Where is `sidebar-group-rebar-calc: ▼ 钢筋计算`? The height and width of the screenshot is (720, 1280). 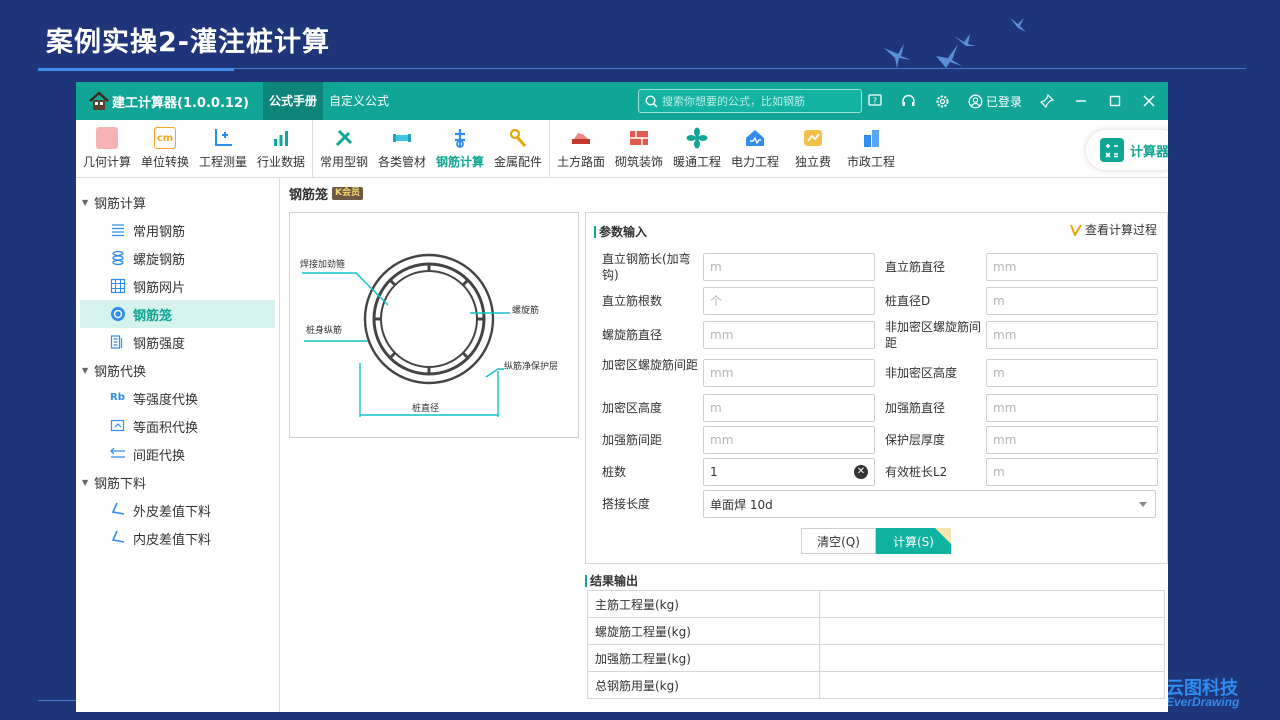
sidebar-group-rebar-calc: ▼ 钢筋计算 is located at coordinates (177, 202).